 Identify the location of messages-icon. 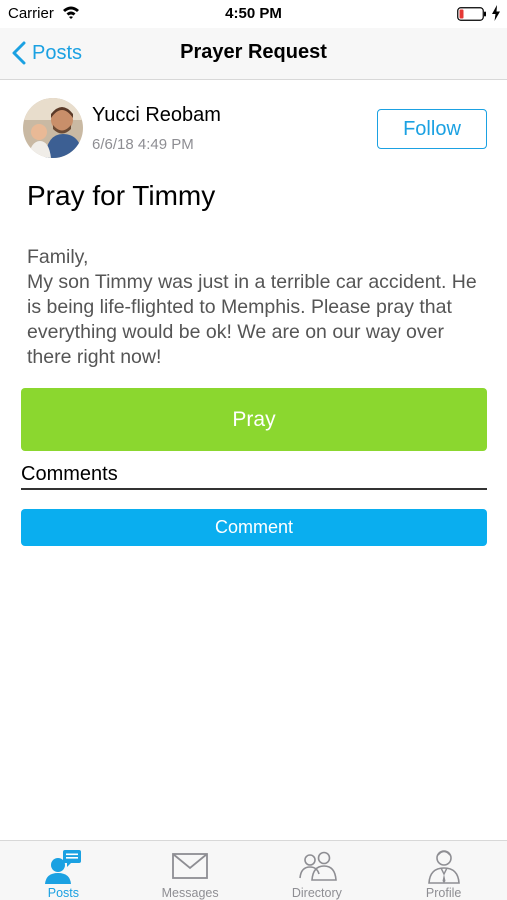
(190, 866).